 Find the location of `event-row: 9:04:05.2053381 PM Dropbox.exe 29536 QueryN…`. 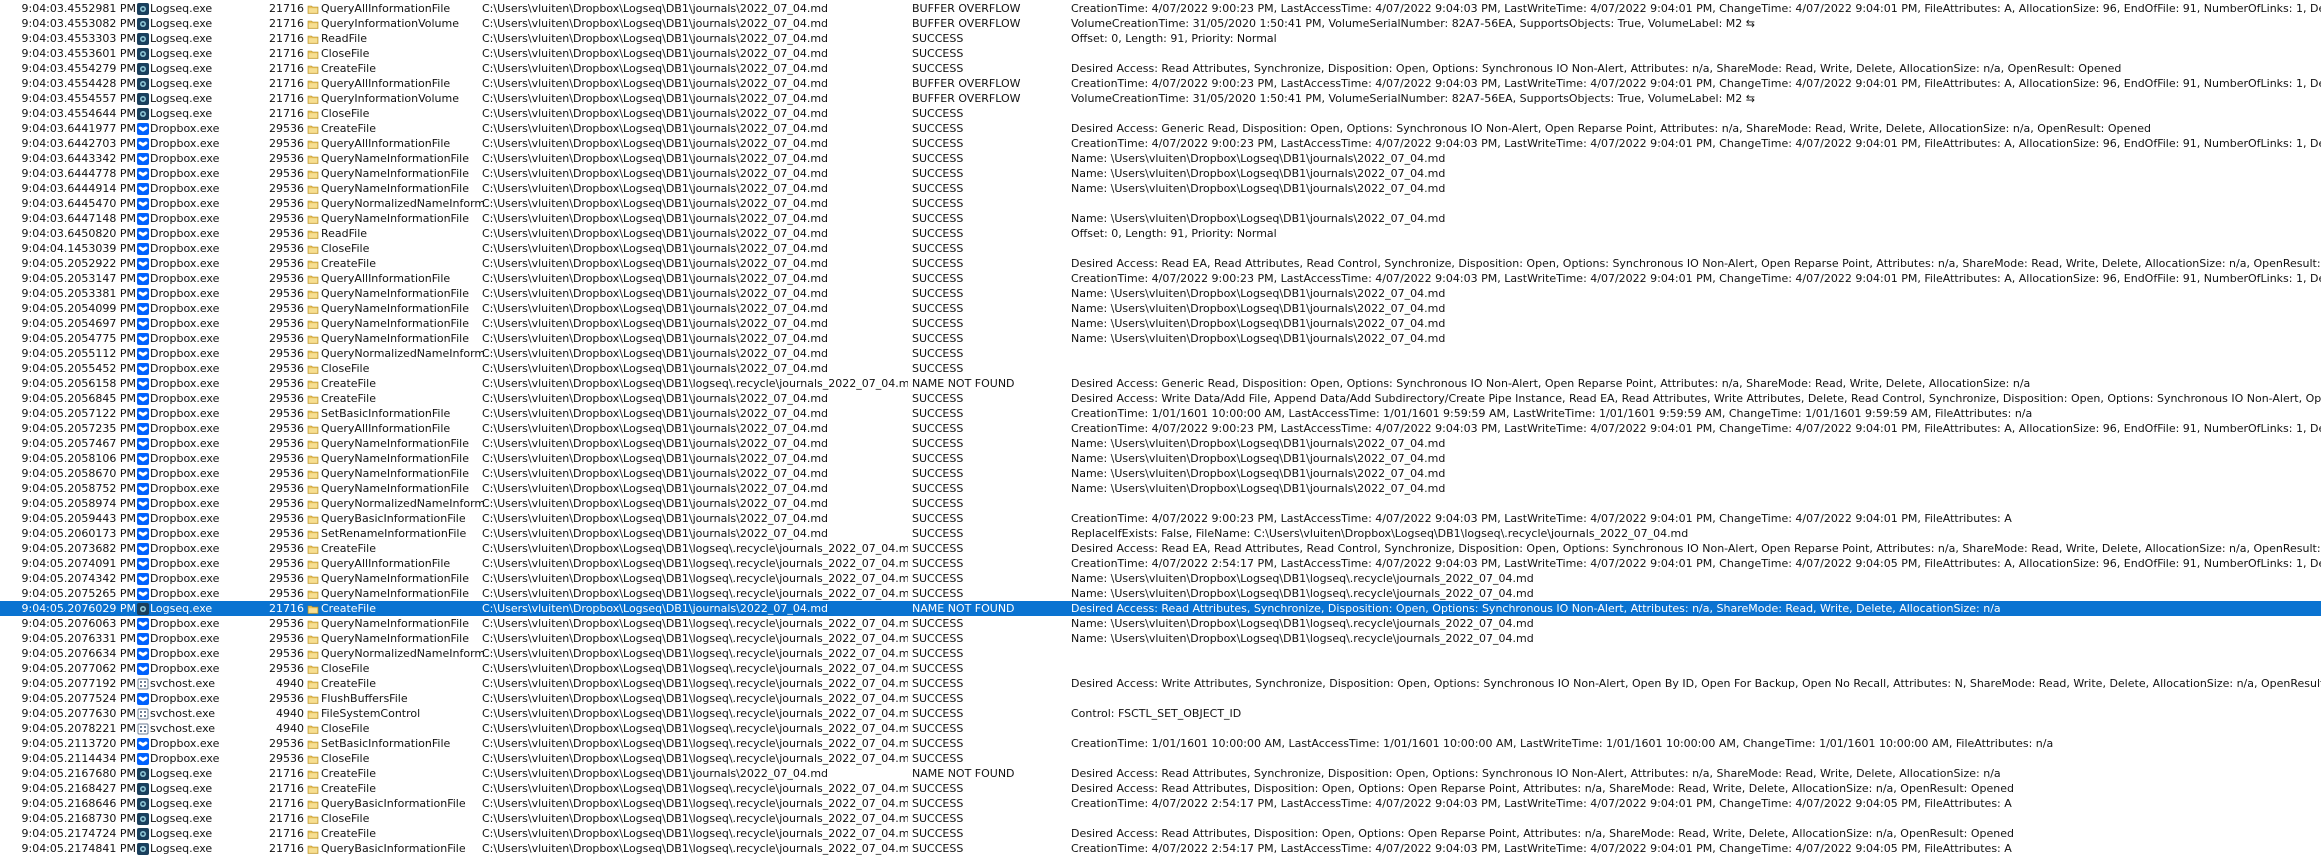

event-row: 9:04:05.2053381 PM Dropbox.exe 29536 QueryN… is located at coordinates (1160, 293).